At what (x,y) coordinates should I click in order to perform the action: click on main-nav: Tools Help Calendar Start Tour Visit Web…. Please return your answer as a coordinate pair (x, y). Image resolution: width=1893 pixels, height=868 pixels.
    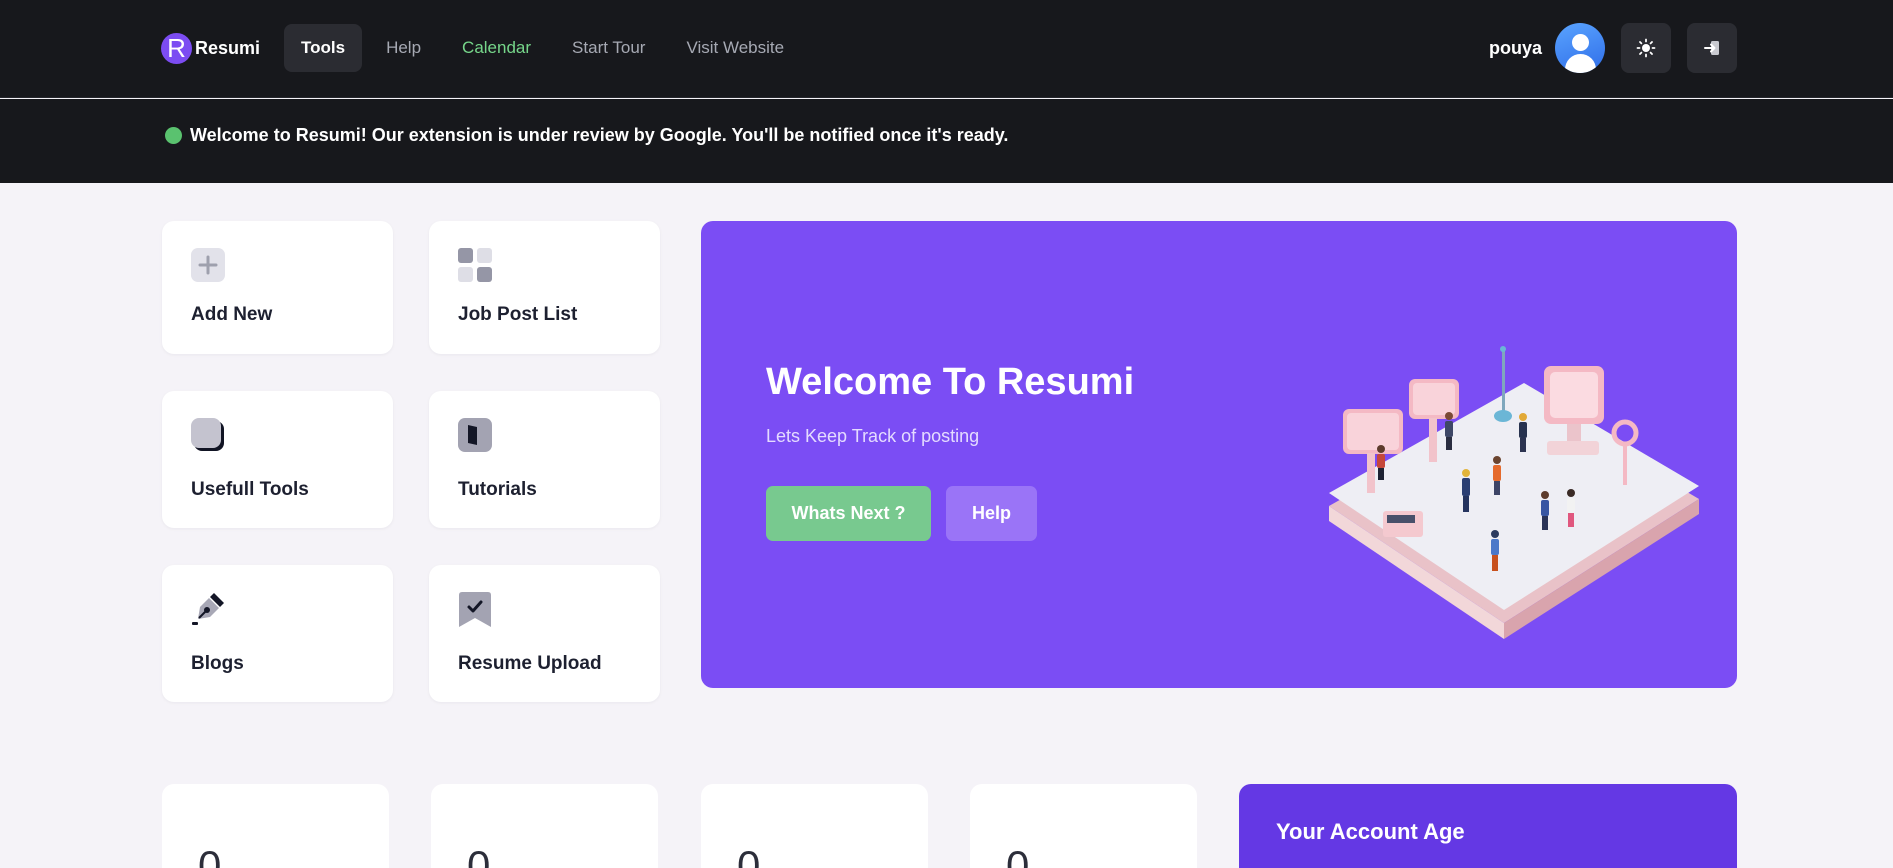
    Looking at the image, I should click on (546, 48).